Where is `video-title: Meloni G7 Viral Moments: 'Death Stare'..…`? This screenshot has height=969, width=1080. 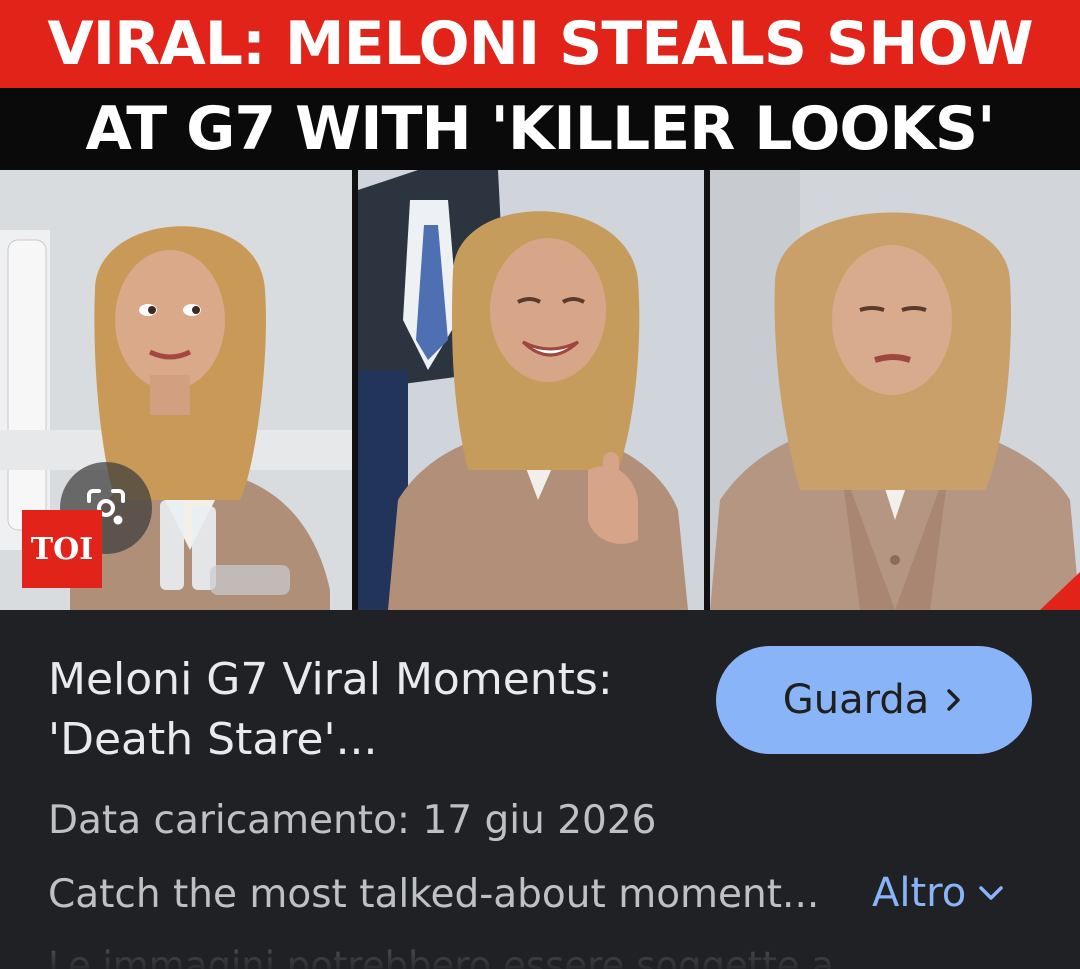 video-title: Meloni G7 Viral Moments: 'Death Stare'..… is located at coordinates (368, 710).